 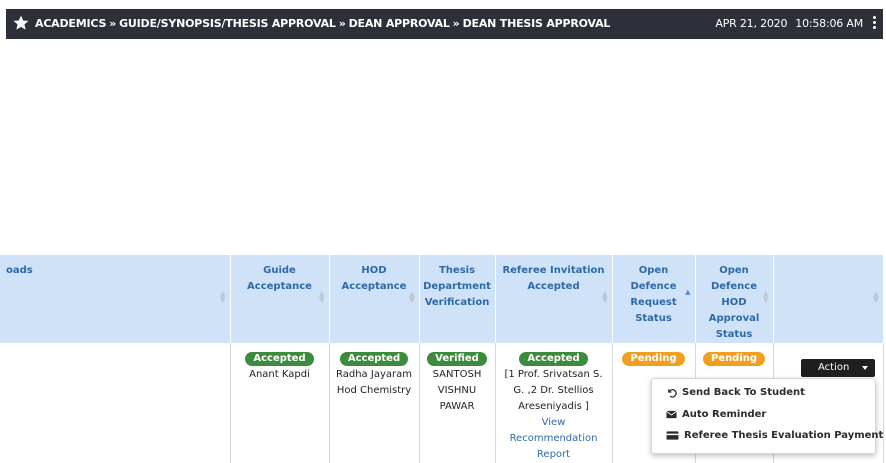 What do you see at coordinates (672, 435) in the screenshot?
I see `credit-card-icon` at bounding box center [672, 435].